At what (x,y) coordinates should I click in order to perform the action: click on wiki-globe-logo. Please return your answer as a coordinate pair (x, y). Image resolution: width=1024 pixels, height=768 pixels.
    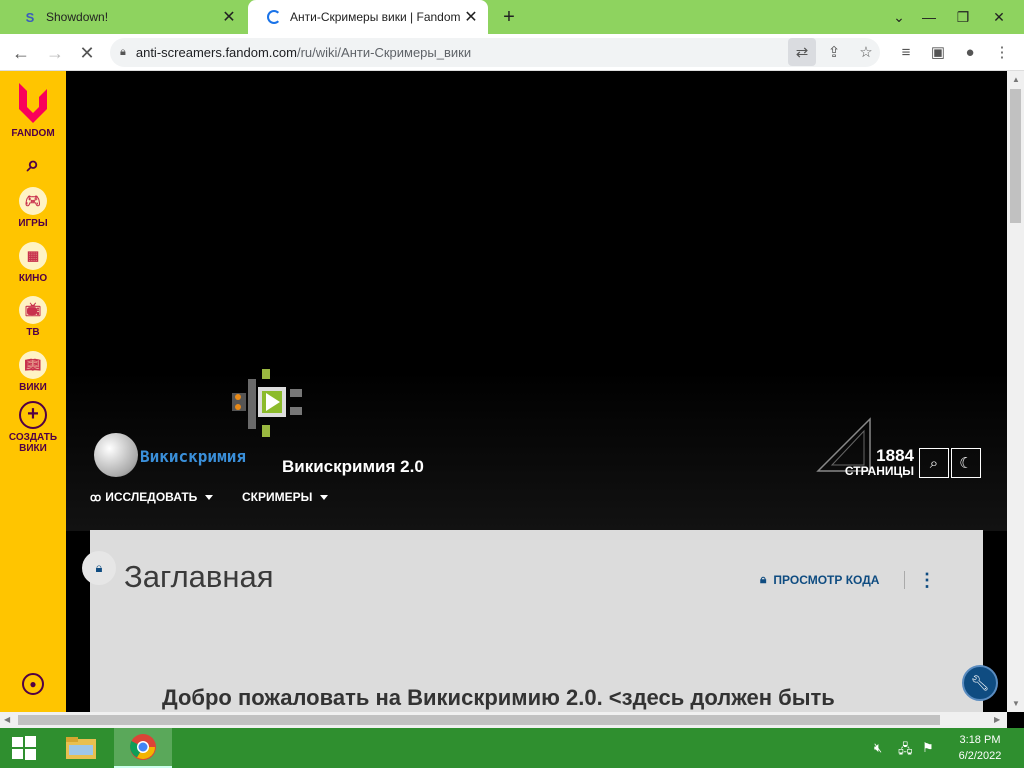
    Looking at the image, I should click on (116, 455).